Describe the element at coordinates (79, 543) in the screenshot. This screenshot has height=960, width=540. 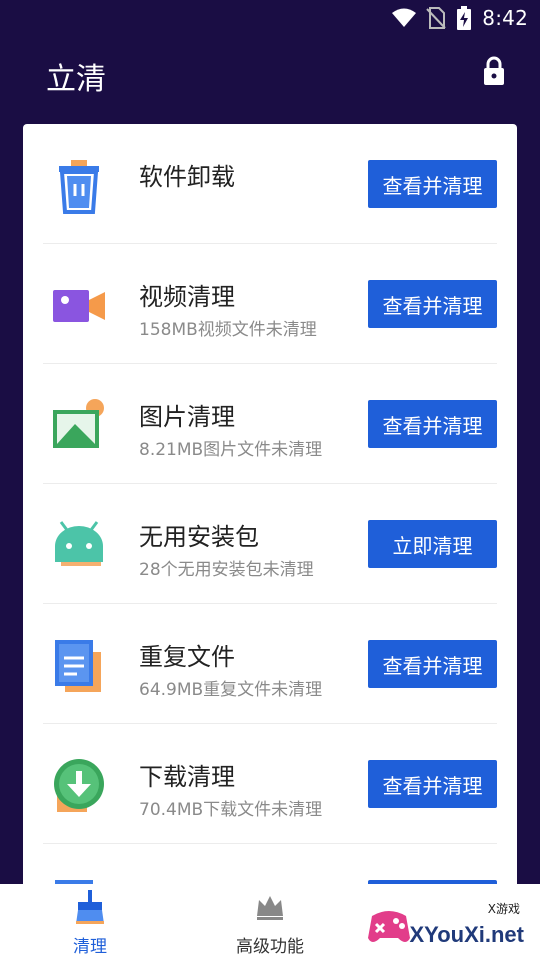
I see `android-icon` at that location.